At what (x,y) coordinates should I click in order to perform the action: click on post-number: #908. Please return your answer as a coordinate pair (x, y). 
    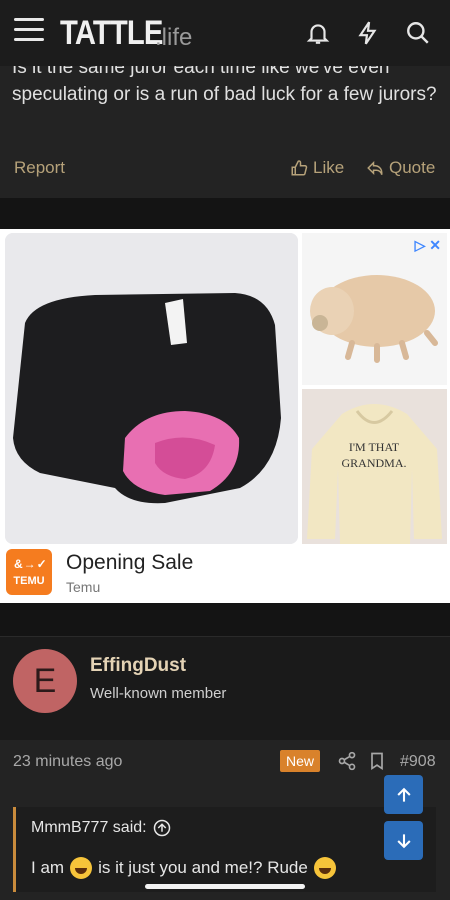
    Looking at the image, I should click on (418, 762).